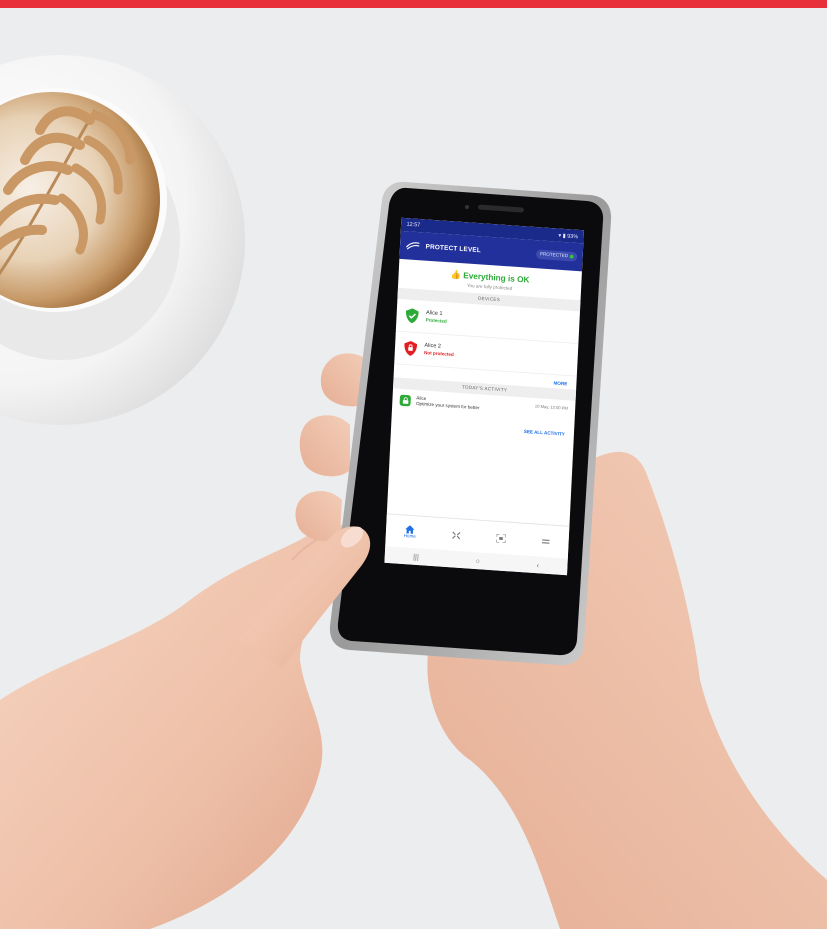 The height and width of the screenshot is (929, 827). Describe the element at coordinates (571, 256) in the screenshot. I see `status-dot-icon` at that location.